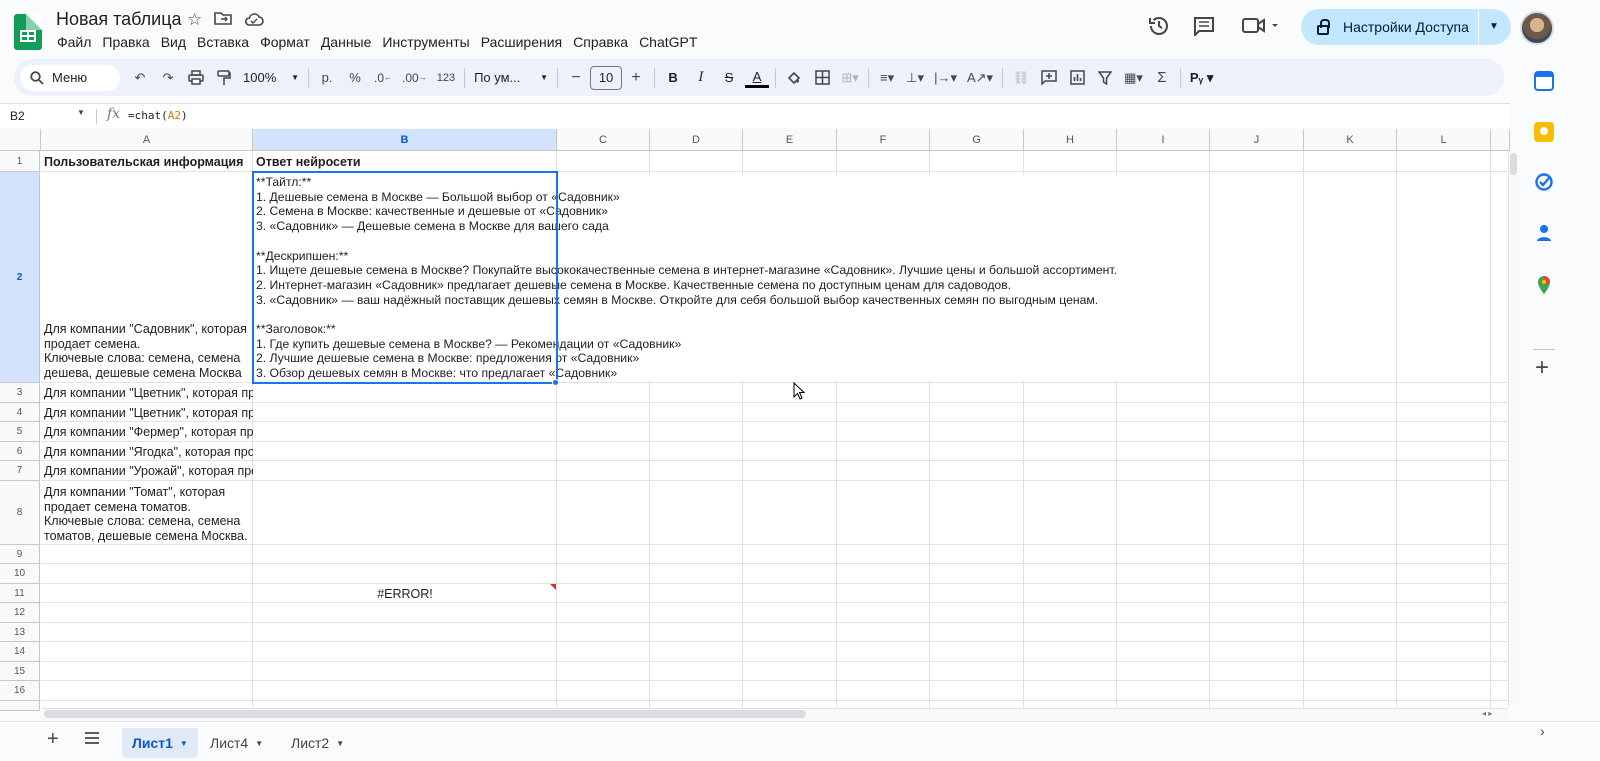 This screenshot has height=761, width=1600. I want to click on select-all-corner, so click(20, 140).